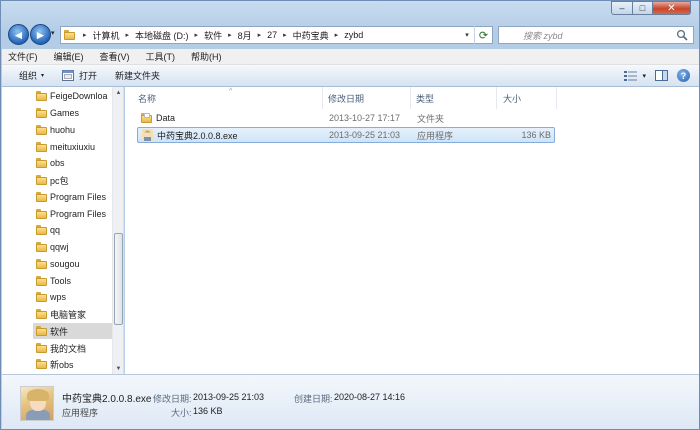 The width and height of the screenshot is (700, 430). I want to click on column-header-type: 类型, so click(454, 98).